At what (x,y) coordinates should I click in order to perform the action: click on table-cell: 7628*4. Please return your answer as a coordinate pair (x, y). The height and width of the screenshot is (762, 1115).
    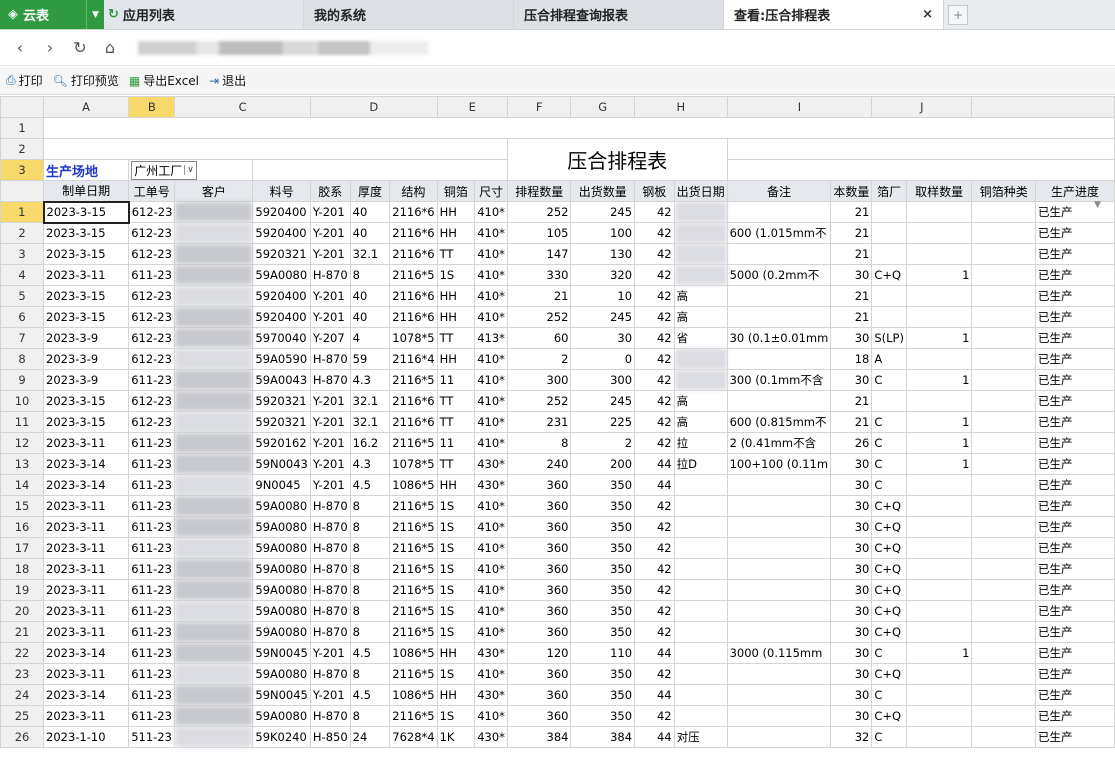
    Looking at the image, I should click on (413, 737).